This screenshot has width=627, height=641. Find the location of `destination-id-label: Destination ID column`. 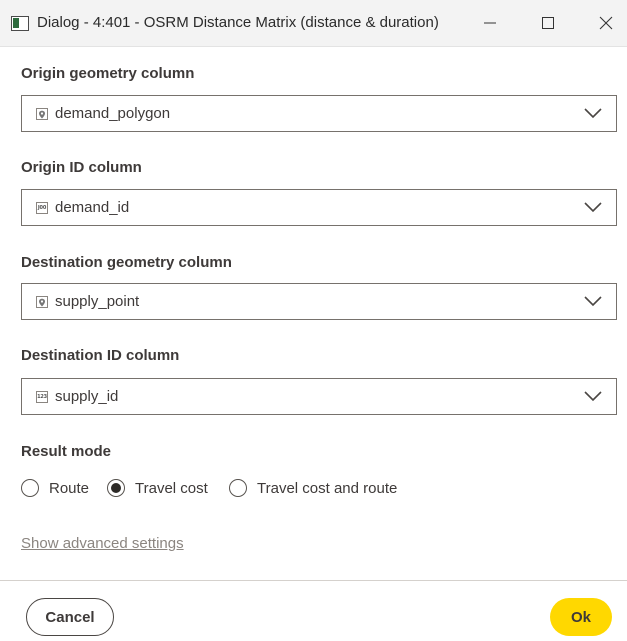

destination-id-label: Destination ID column is located at coordinates (100, 355).